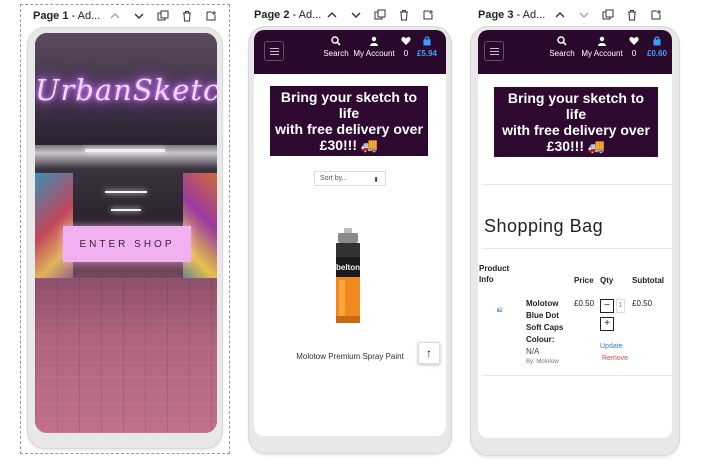 This screenshot has width=703, height=470. Describe the element at coordinates (642, 303) in the screenshot. I see `item-subtotal: £0.50` at that location.